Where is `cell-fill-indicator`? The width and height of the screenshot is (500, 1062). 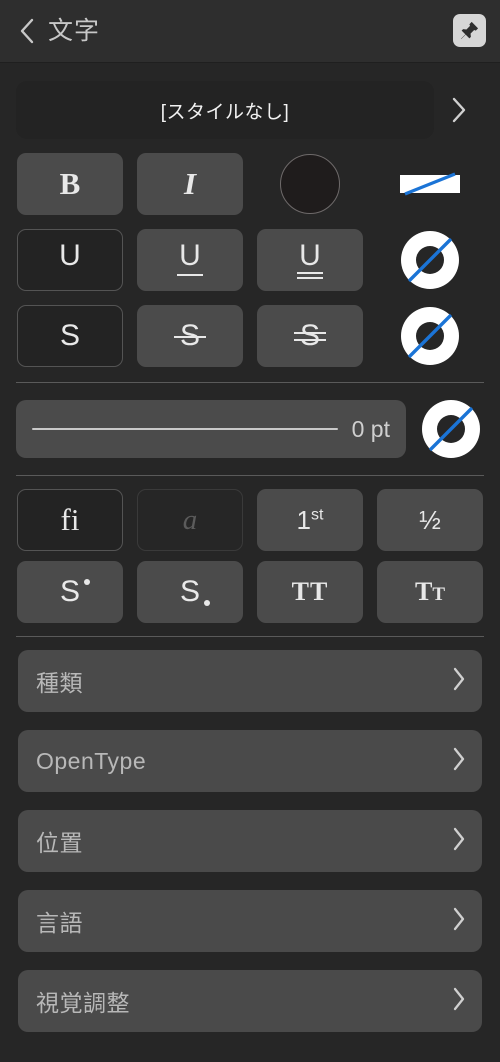
cell-fill-indicator is located at coordinates (430, 184).